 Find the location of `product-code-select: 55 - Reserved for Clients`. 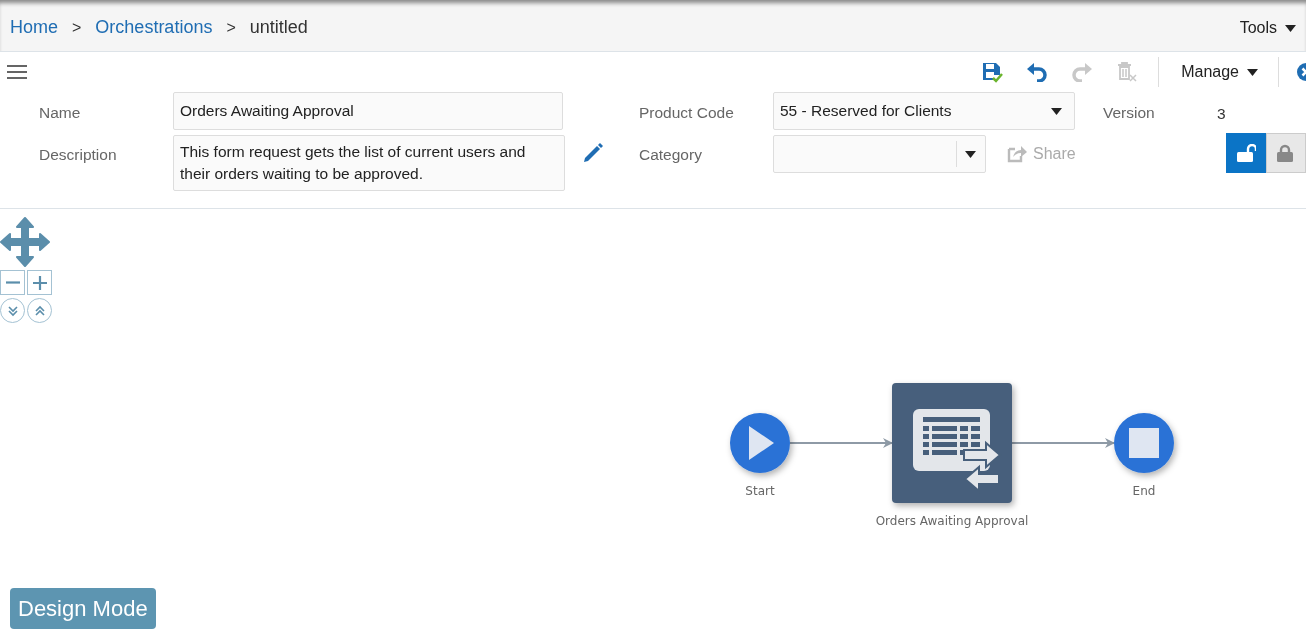

product-code-select: 55 - Reserved for Clients is located at coordinates (924, 111).